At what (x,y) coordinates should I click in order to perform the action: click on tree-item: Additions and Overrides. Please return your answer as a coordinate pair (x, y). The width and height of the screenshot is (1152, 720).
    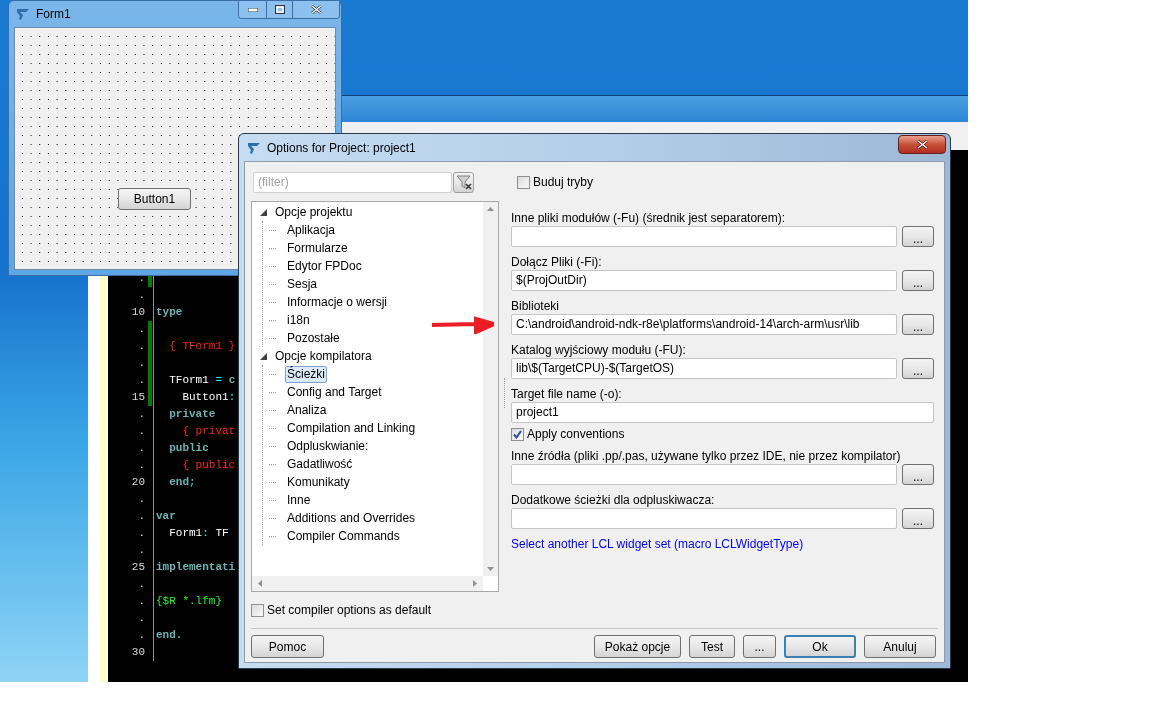
    Looking at the image, I should click on (351, 518).